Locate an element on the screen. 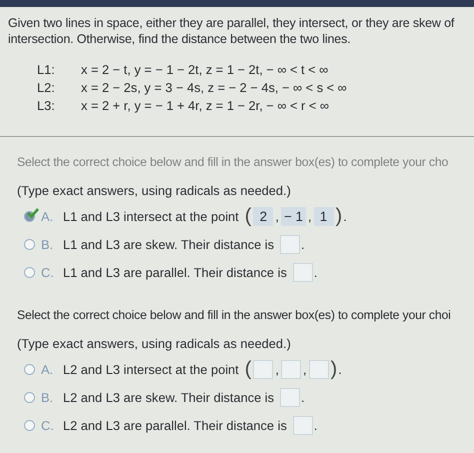  choice-text: L2 and L3 are skew. Their distance is is located at coordinates (168, 397).